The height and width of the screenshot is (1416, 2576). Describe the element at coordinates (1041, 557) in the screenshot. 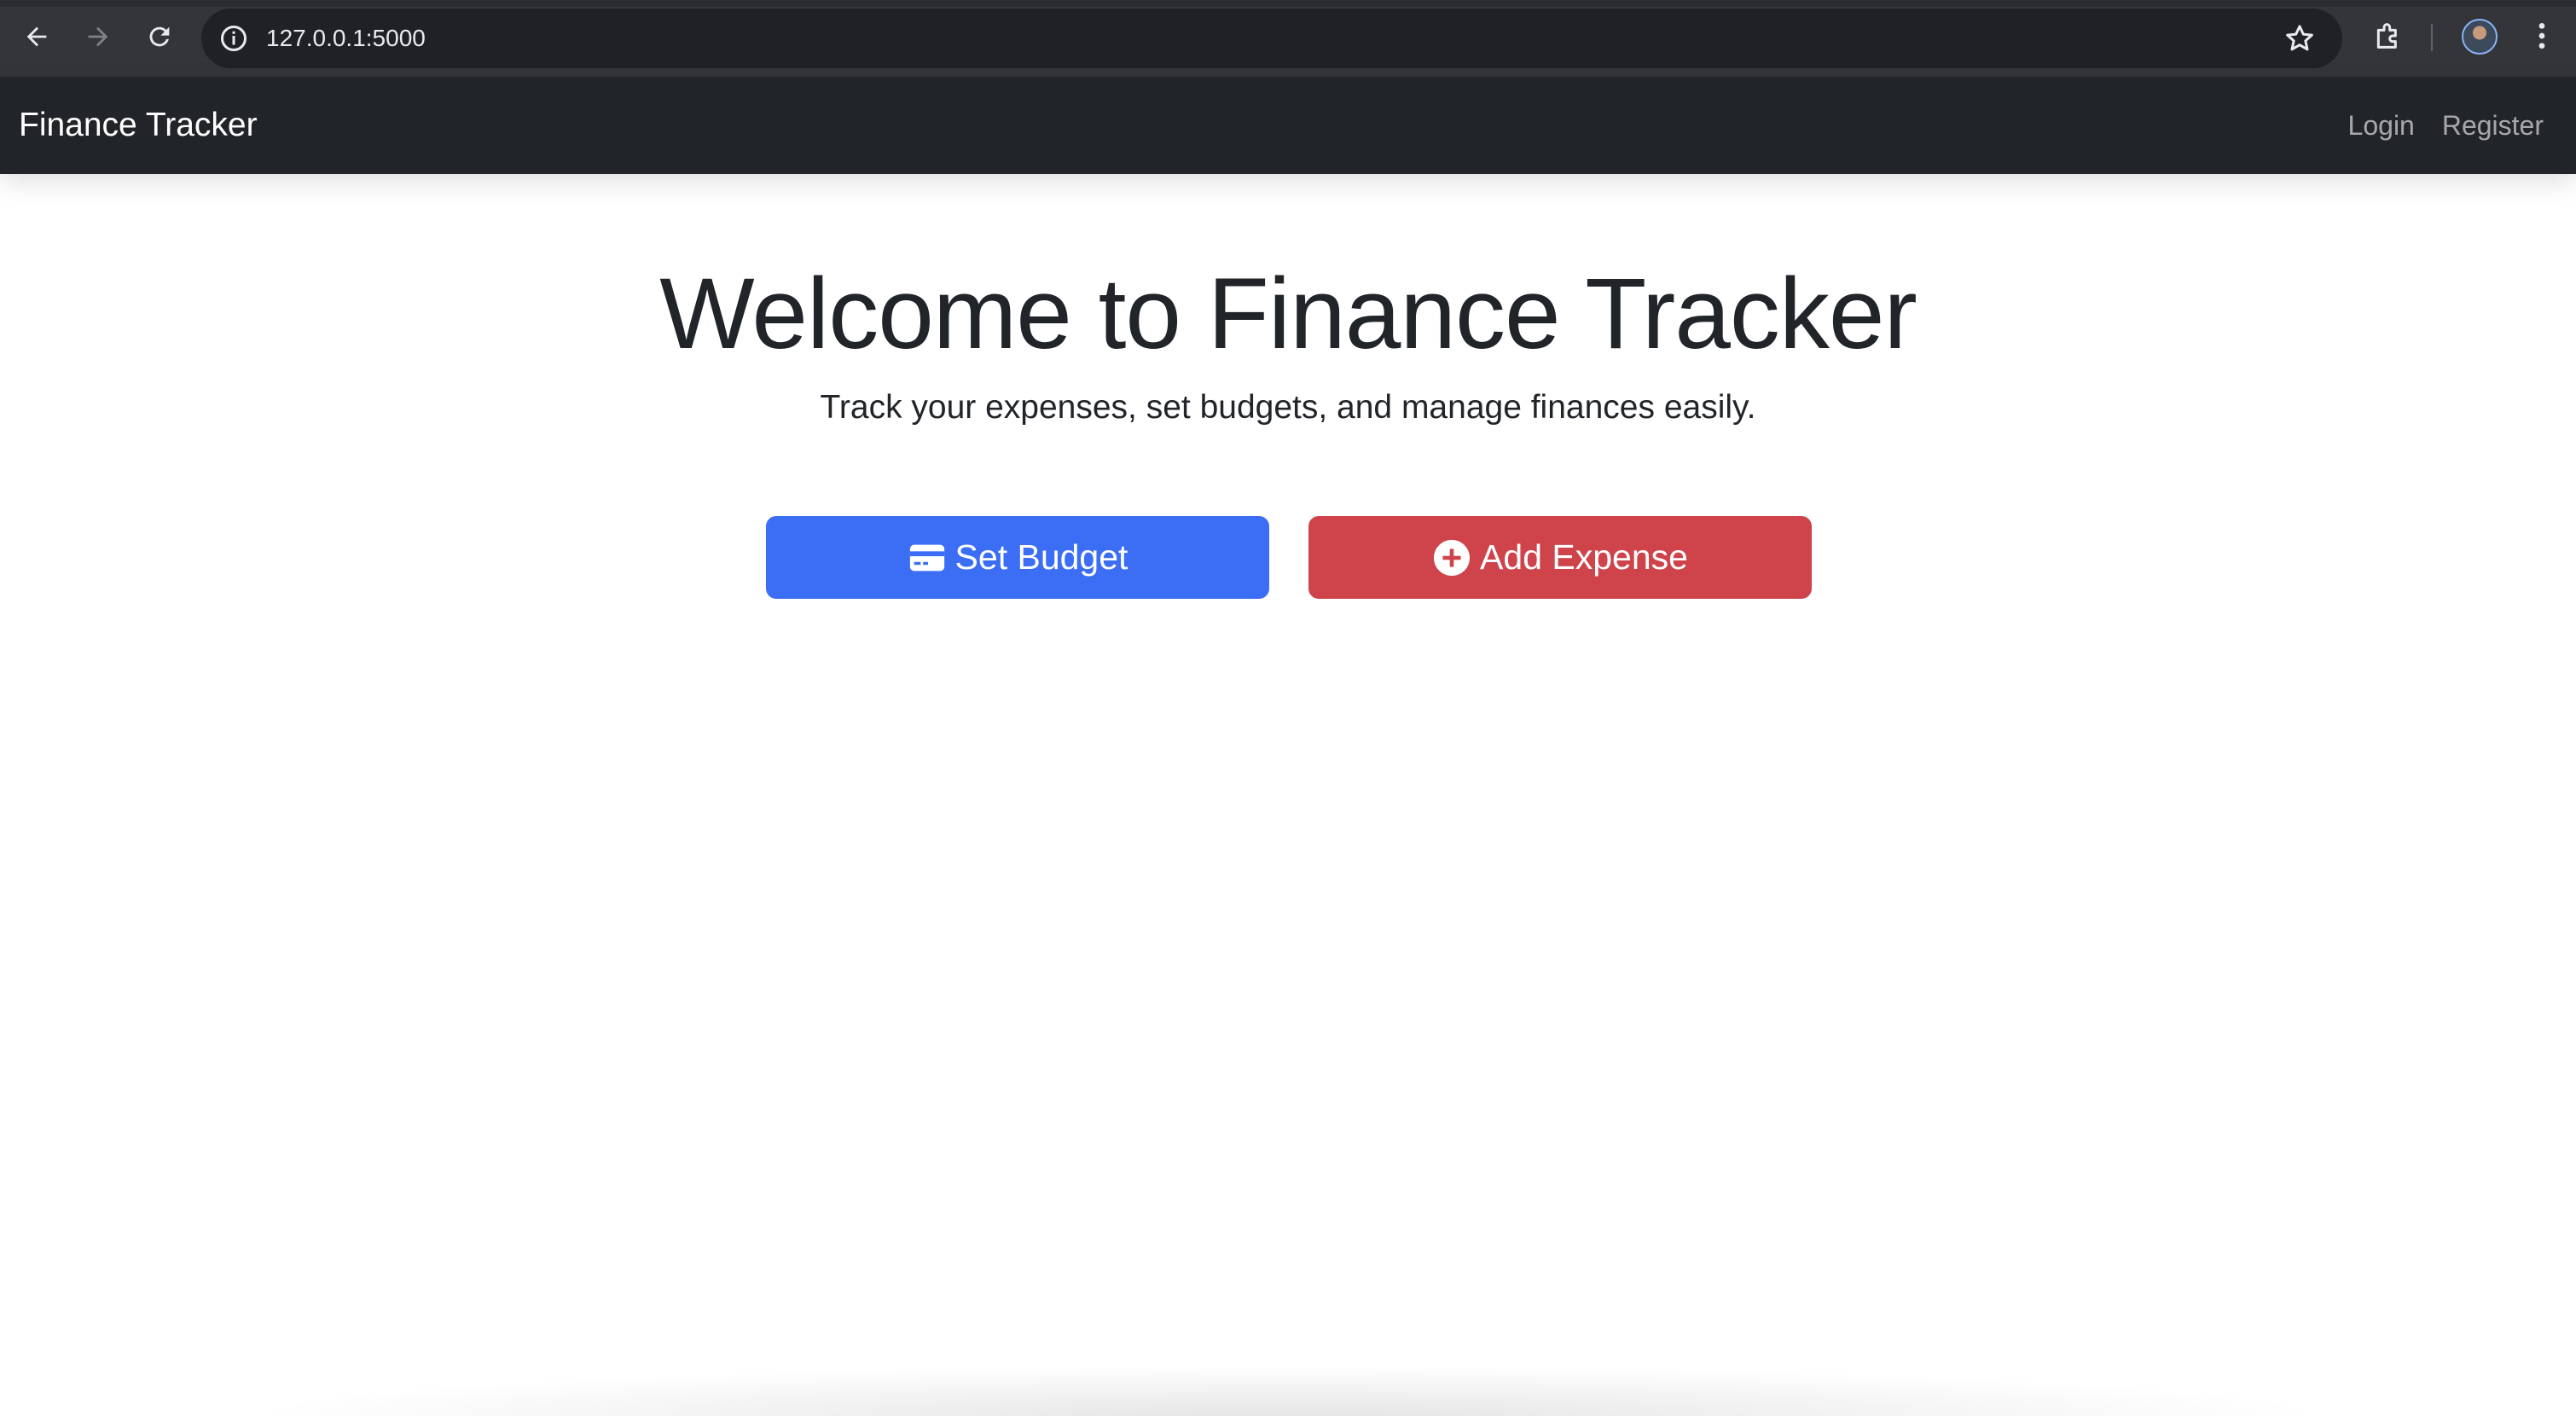

I see `set-budget-label: Set Budget` at that location.